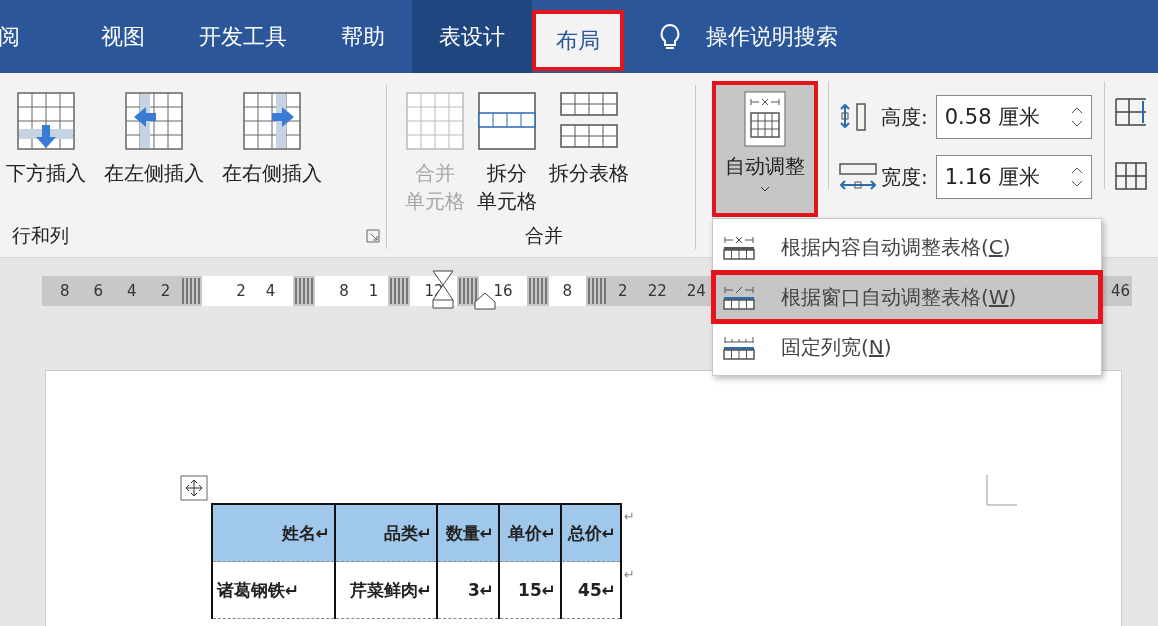 The width and height of the screenshot is (1158, 626). What do you see at coordinates (472, 36) in the screenshot?
I see `ribbon-tab: 表设计` at bounding box center [472, 36].